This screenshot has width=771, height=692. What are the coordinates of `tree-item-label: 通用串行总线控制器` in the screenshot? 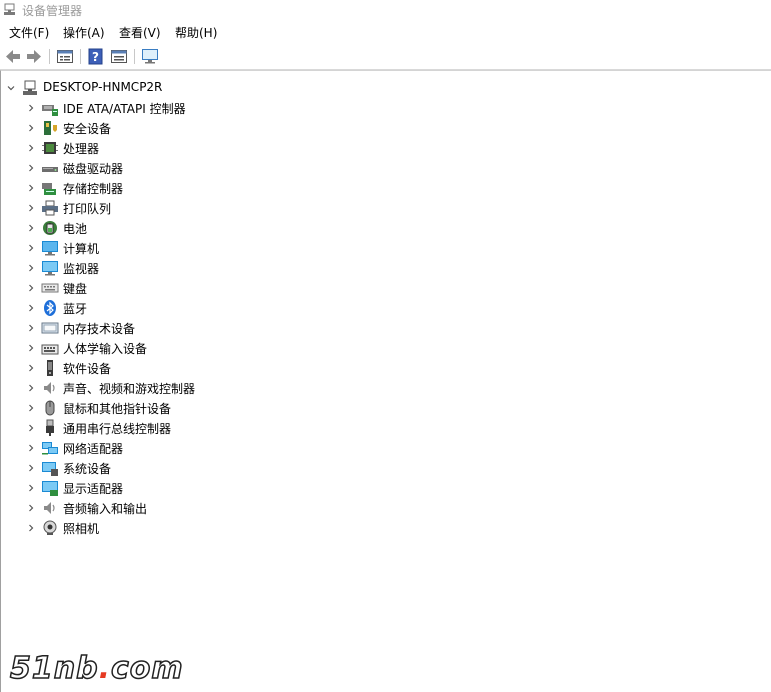 It's located at (117, 429).